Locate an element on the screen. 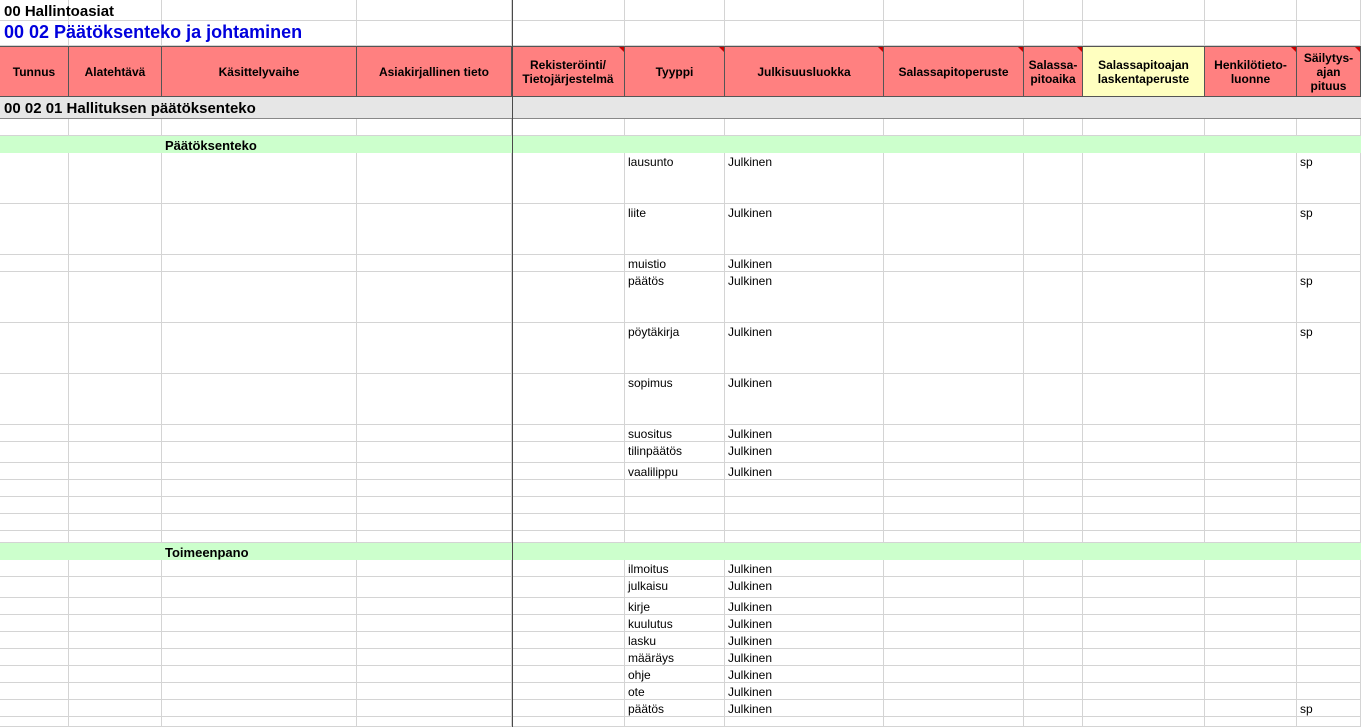 The image size is (1361, 727). header-rekisterointi: Rekisteröinti/ Tietojärjestelmä is located at coordinates (568, 71).